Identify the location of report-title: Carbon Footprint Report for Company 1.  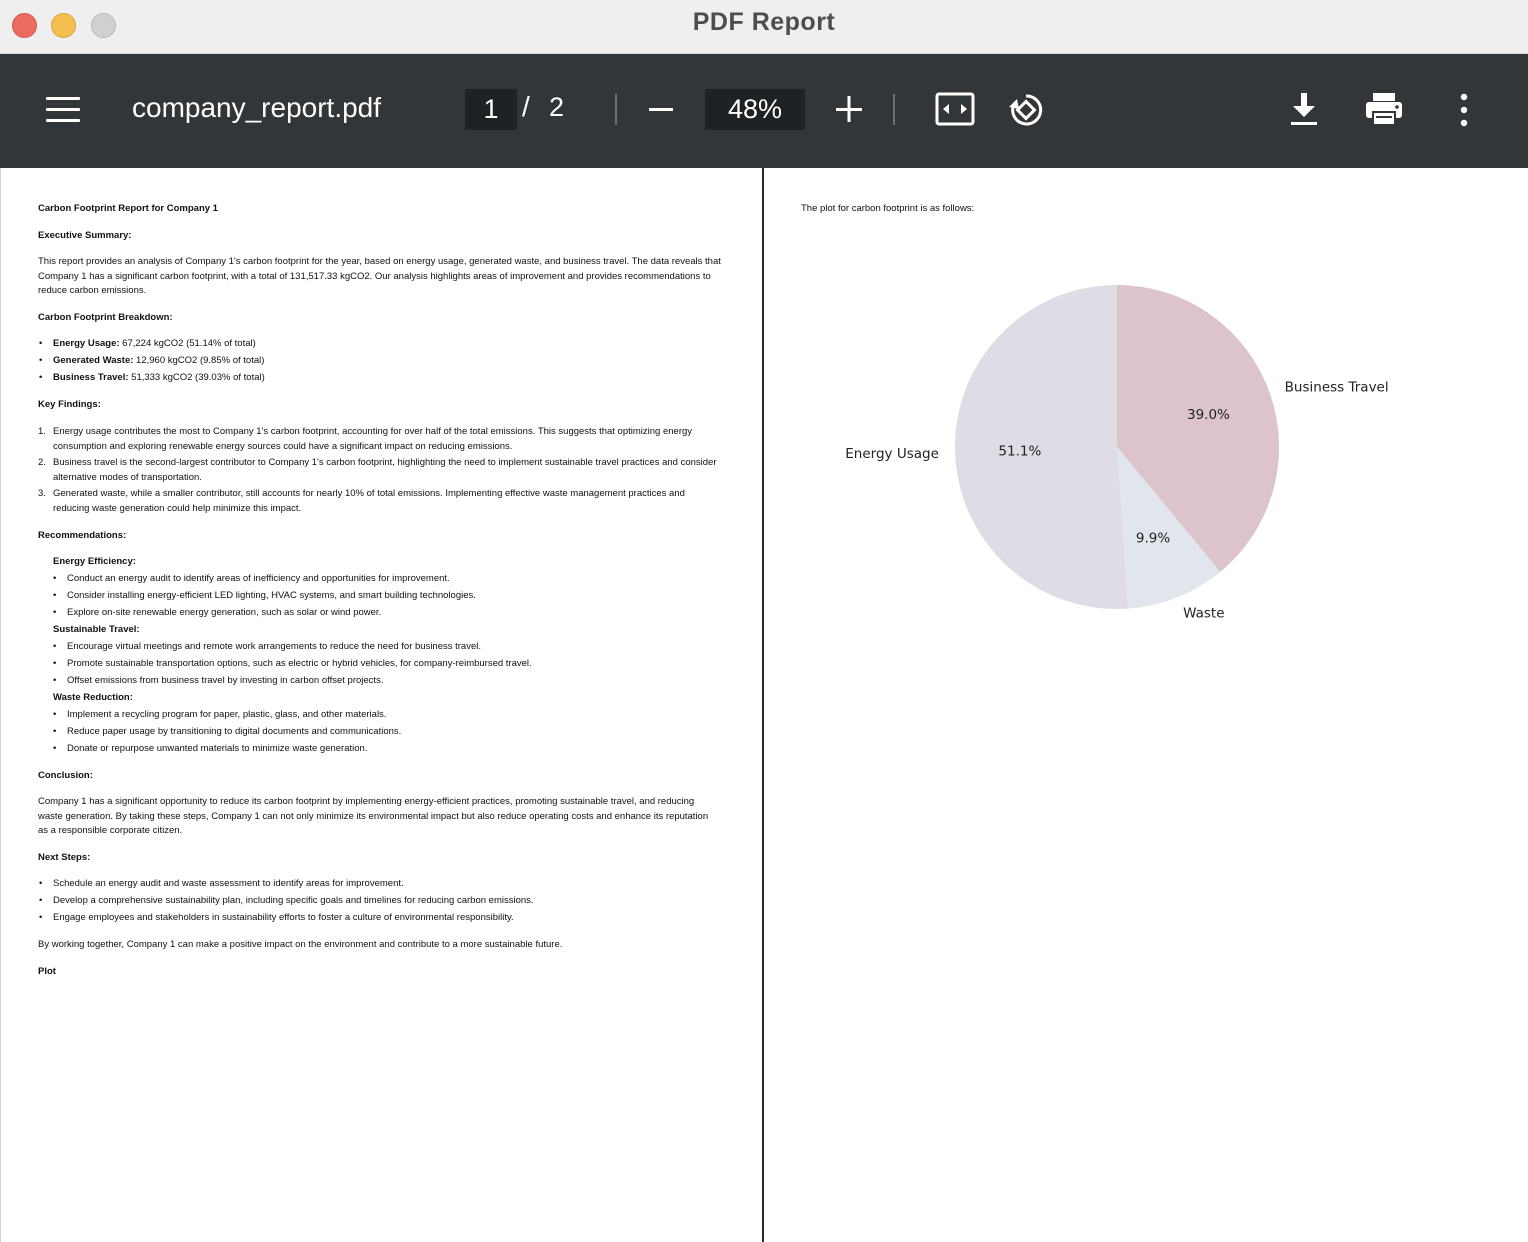
(128, 208).